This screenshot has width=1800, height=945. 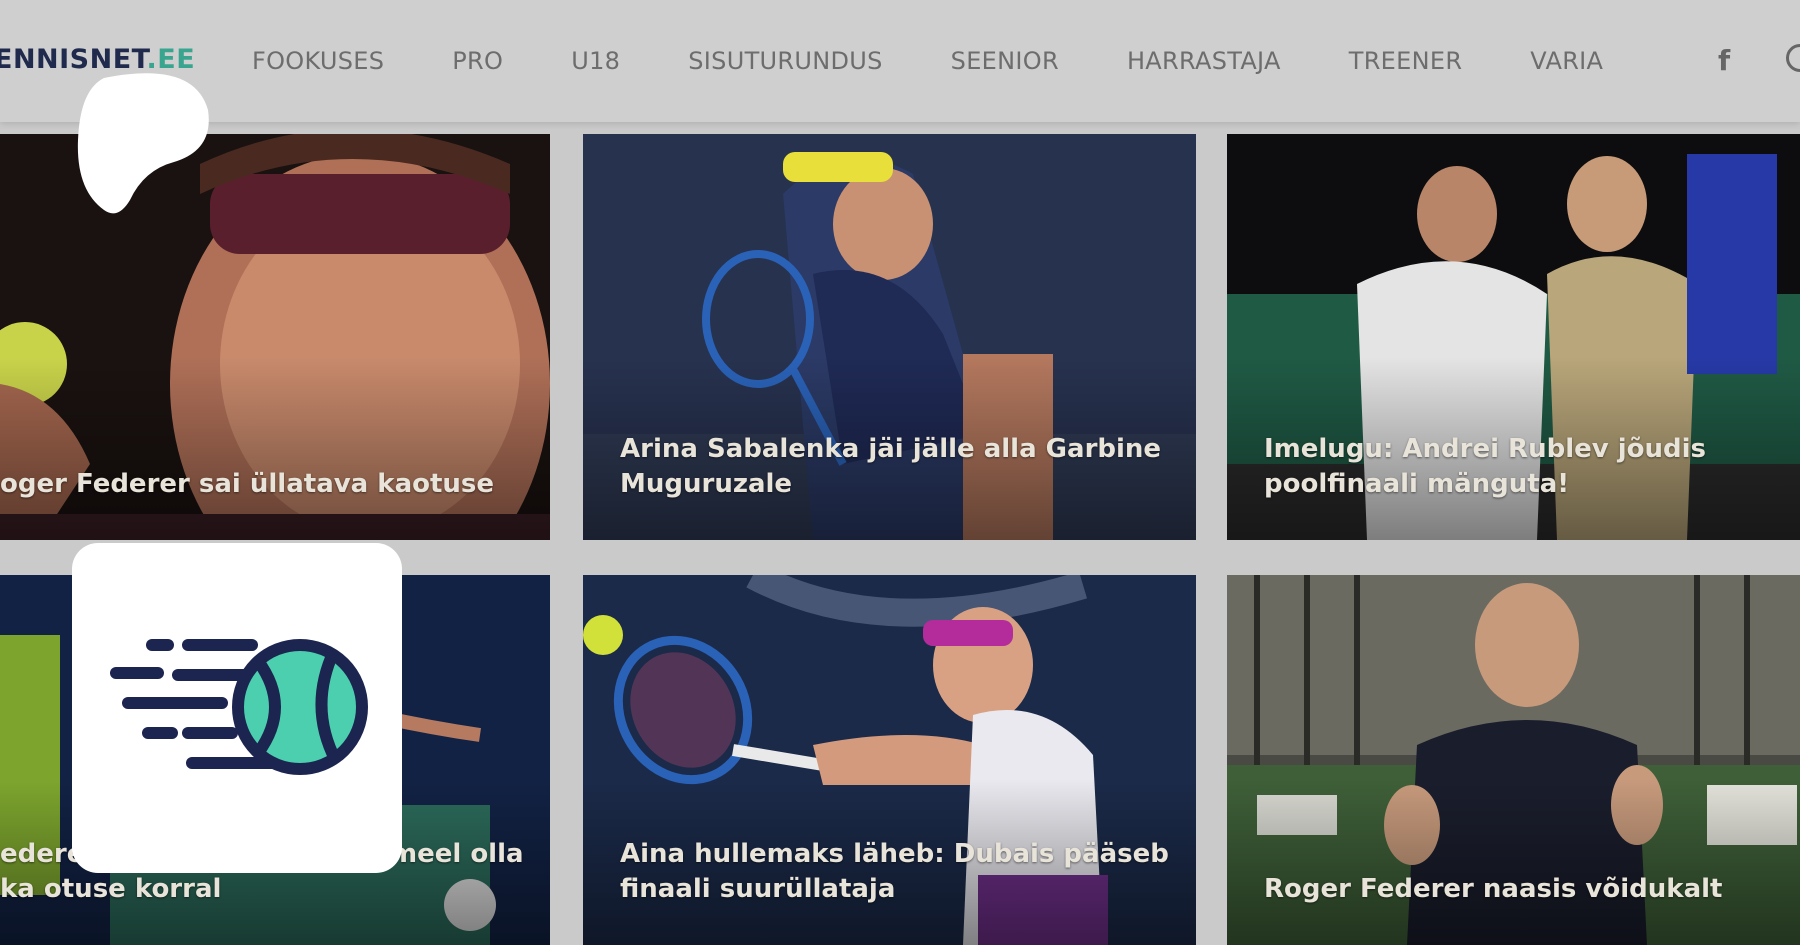 I want to click on speech-blob-icon, so click(x=143, y=143).